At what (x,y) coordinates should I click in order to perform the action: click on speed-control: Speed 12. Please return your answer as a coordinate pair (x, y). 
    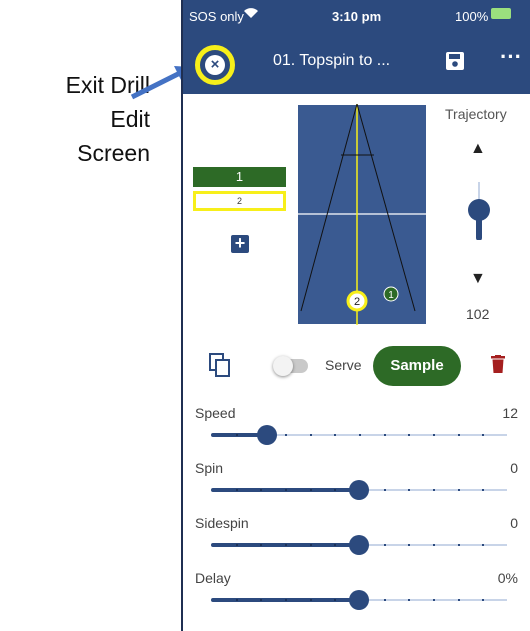
    Looking at the image, I should click on (356, 432).